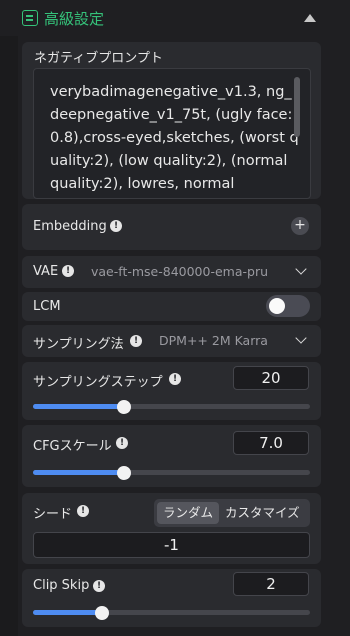 The image size is (350, 636). I want to click on toggle-knob, so click(277, 306).